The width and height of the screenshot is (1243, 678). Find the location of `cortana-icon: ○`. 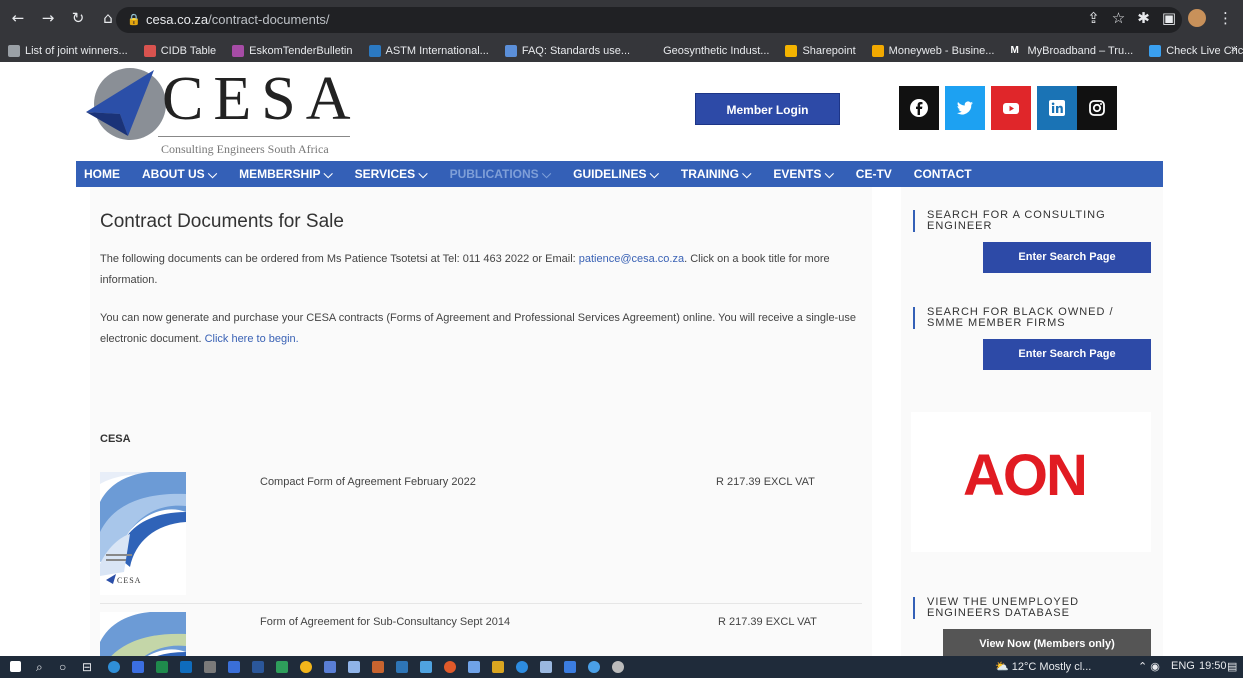

cortana-icon: ○ is located at coordinates (62, 667).